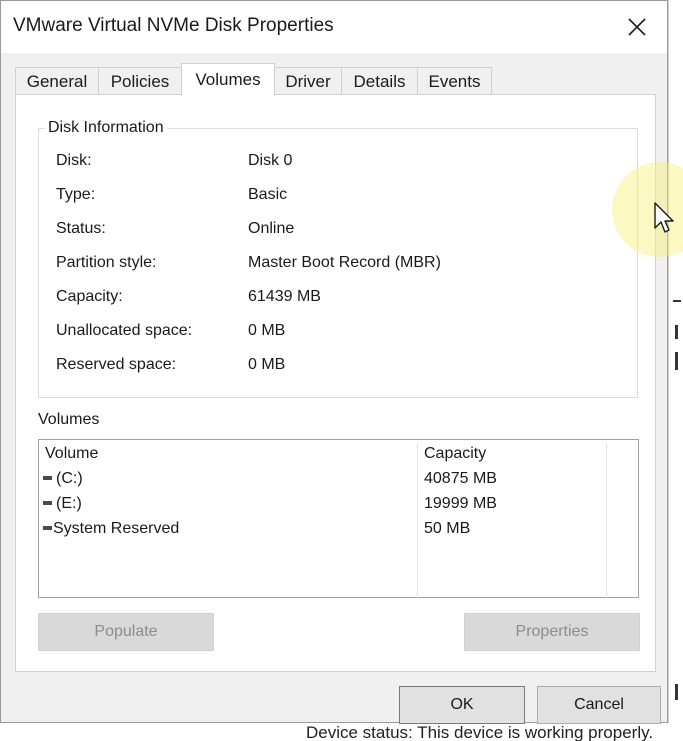 This screenshot has width=683, height=741. I want to click on prop-label: Unallocated space:, so click(124, 330).